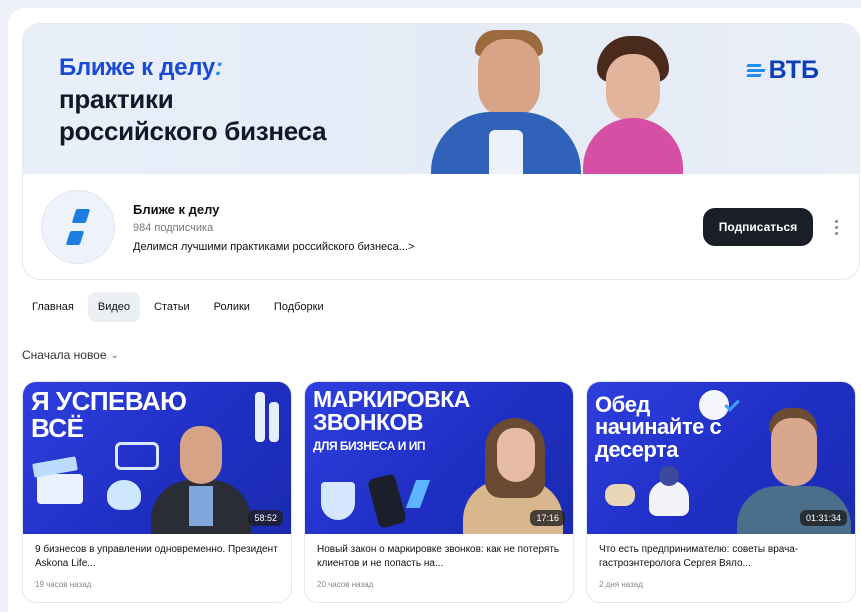 This screenshot has height=612, width=861. What do you see at coordinates (173, 228) in the screenshot?
I see `subscriber-count: 984 подписчика` at bounding box center [173, 228].